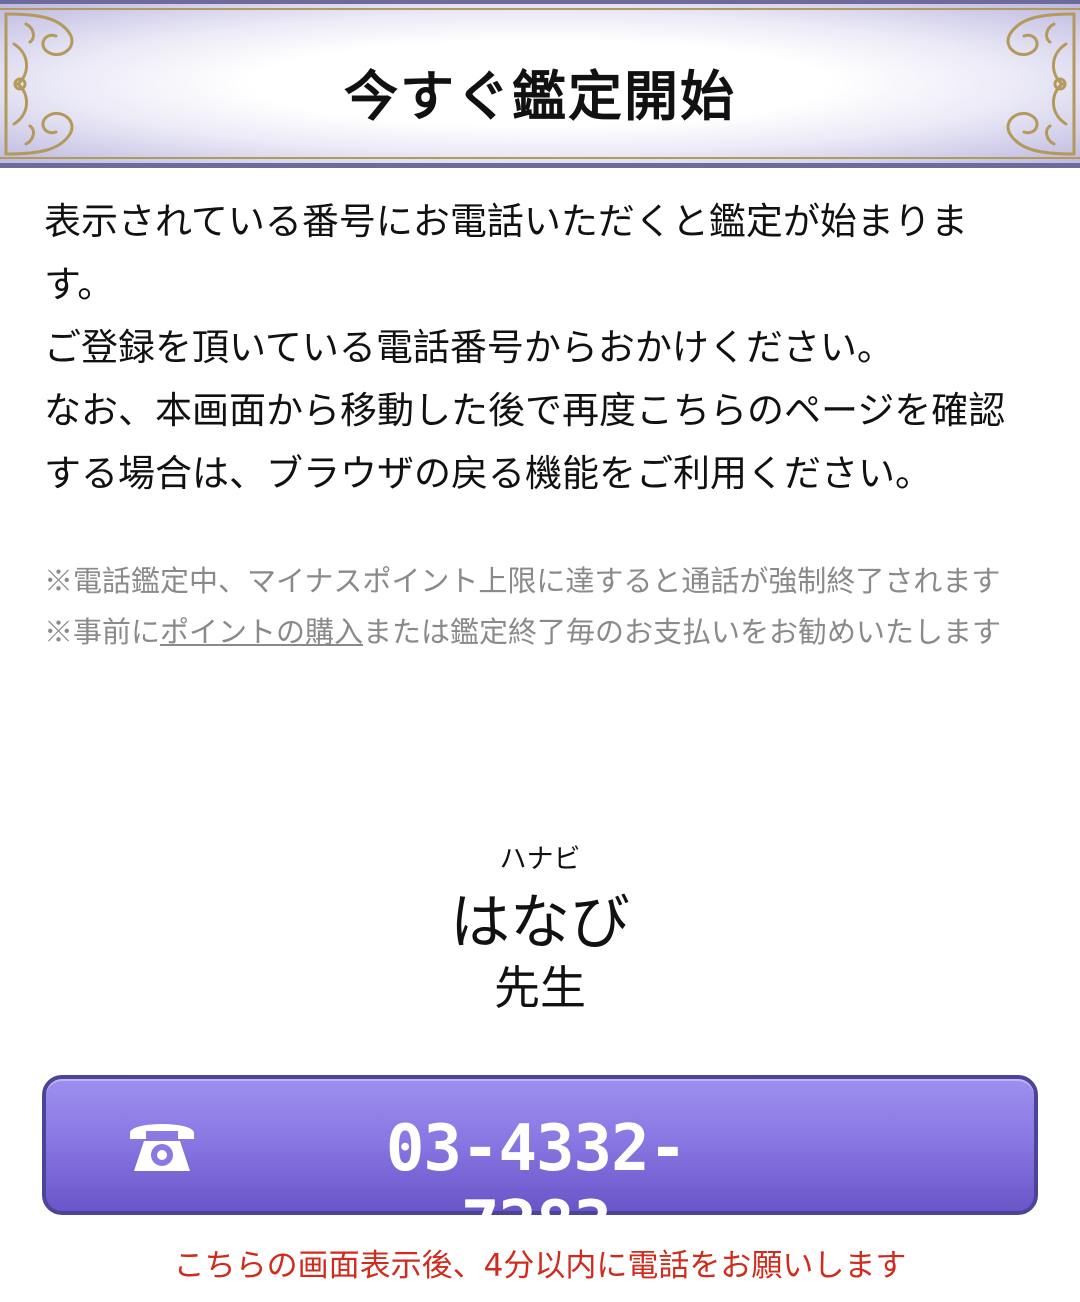 The image size is (1080, 1302). I want to click on header-banner: 今すぐ鑑定開始, so click(540, 84).